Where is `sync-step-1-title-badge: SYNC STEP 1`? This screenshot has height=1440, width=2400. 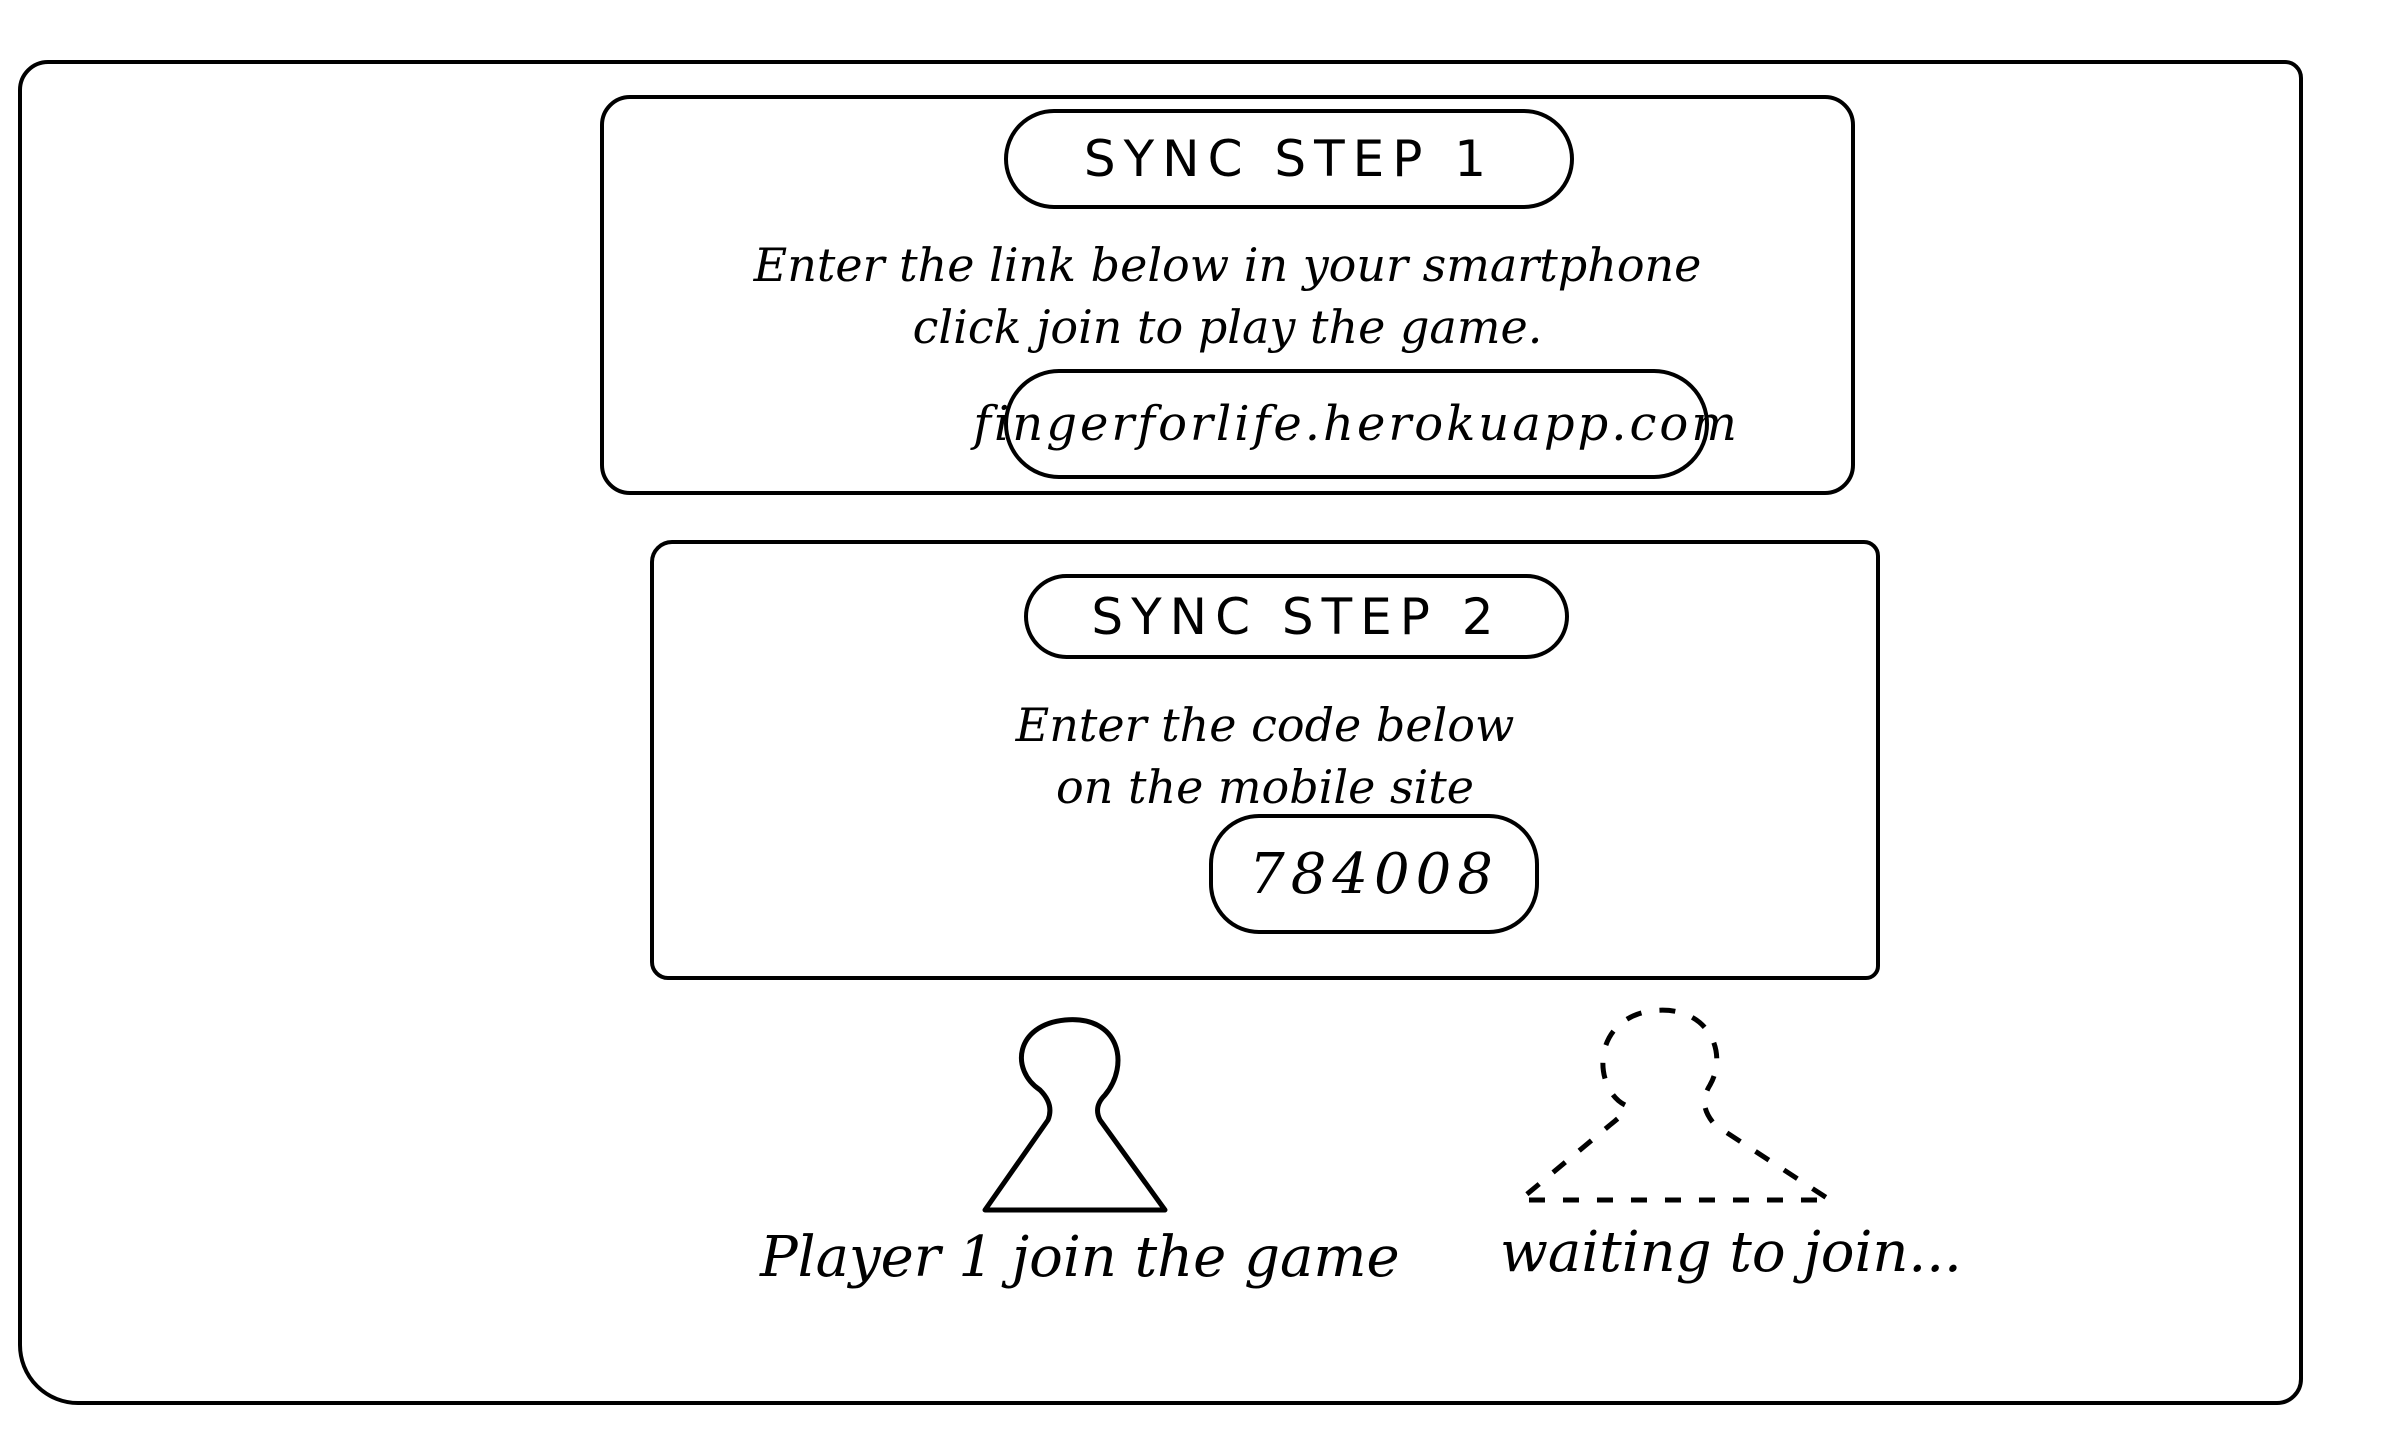
sync-step-1-title-badge: SYNC STEP 1 is located at coordinates (1289, 159).